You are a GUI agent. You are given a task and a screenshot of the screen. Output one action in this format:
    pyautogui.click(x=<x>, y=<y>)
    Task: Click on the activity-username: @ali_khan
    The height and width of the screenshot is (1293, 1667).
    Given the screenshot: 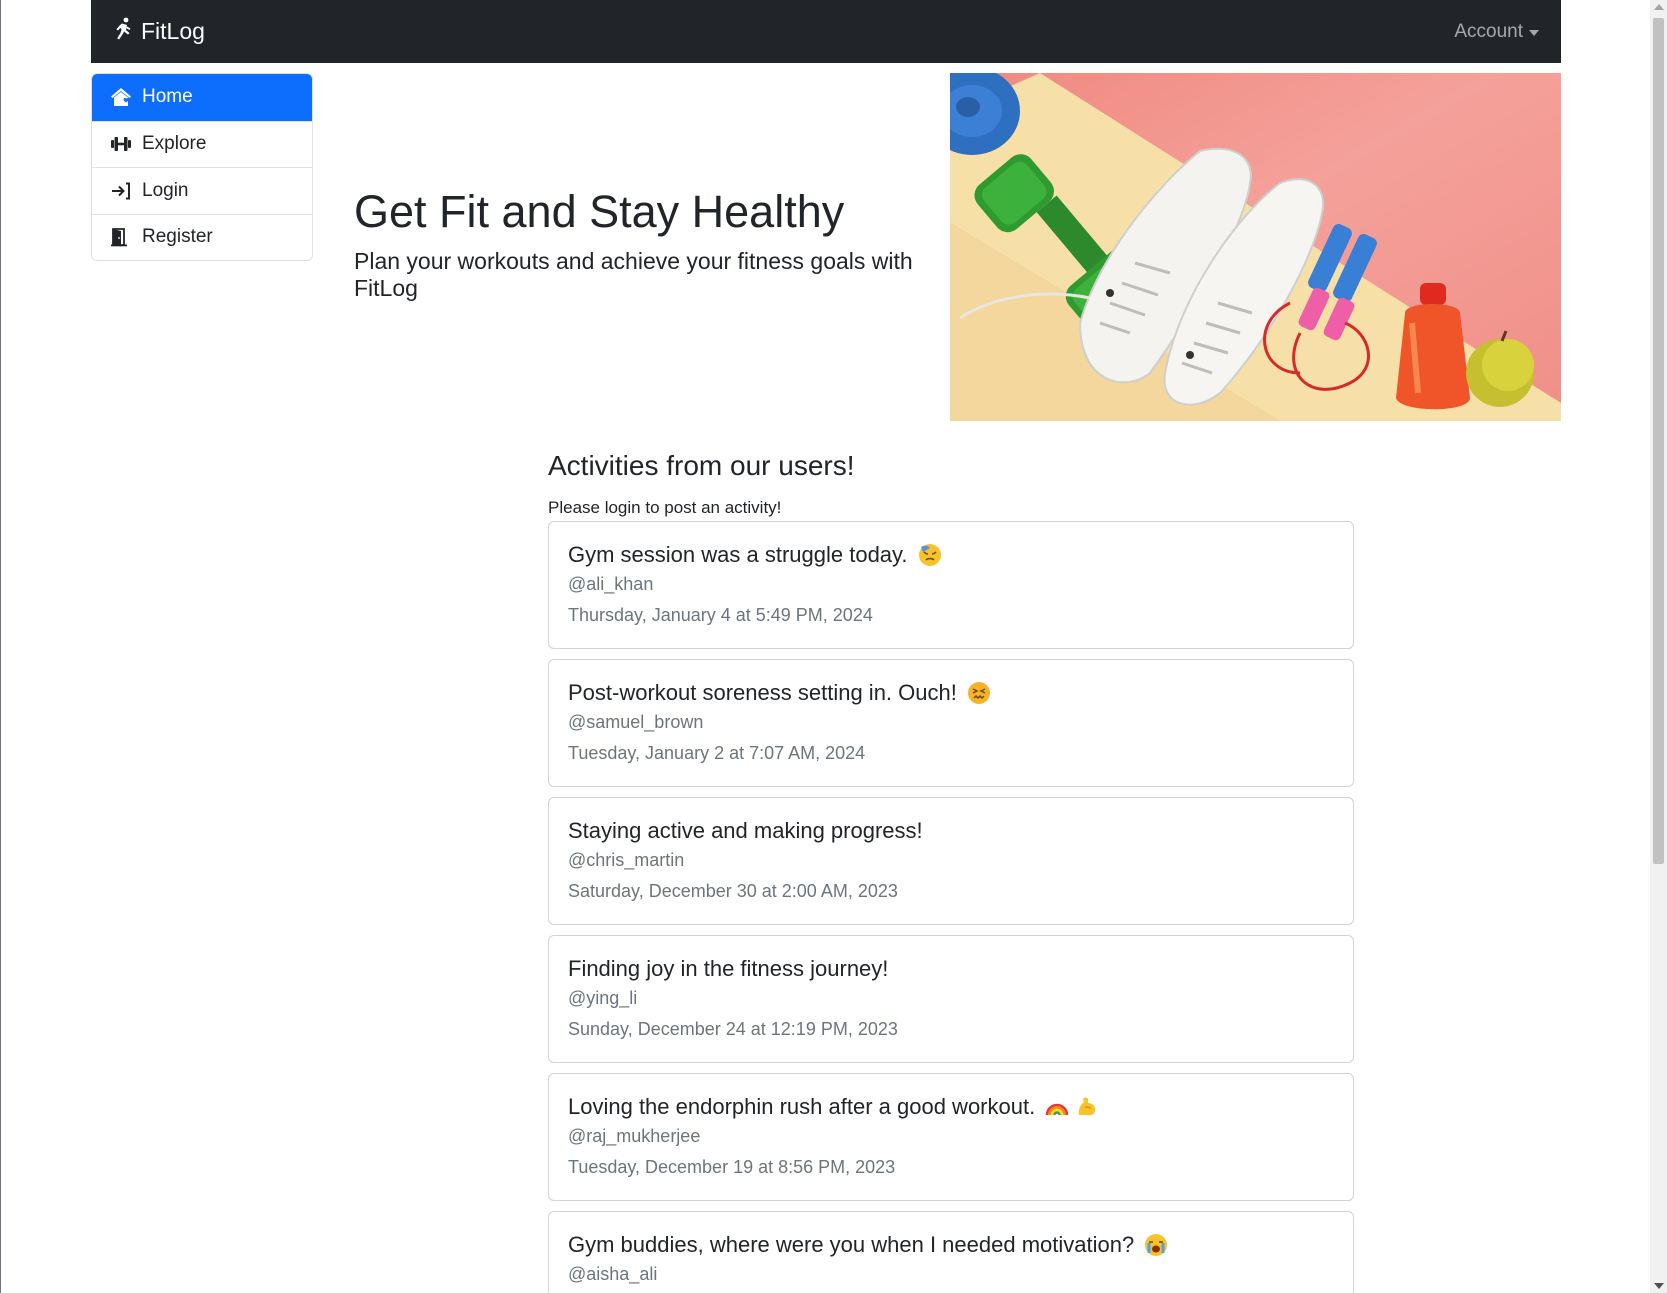 What is the action you would take?
    pyautogui.click(x=951, y=584)
    